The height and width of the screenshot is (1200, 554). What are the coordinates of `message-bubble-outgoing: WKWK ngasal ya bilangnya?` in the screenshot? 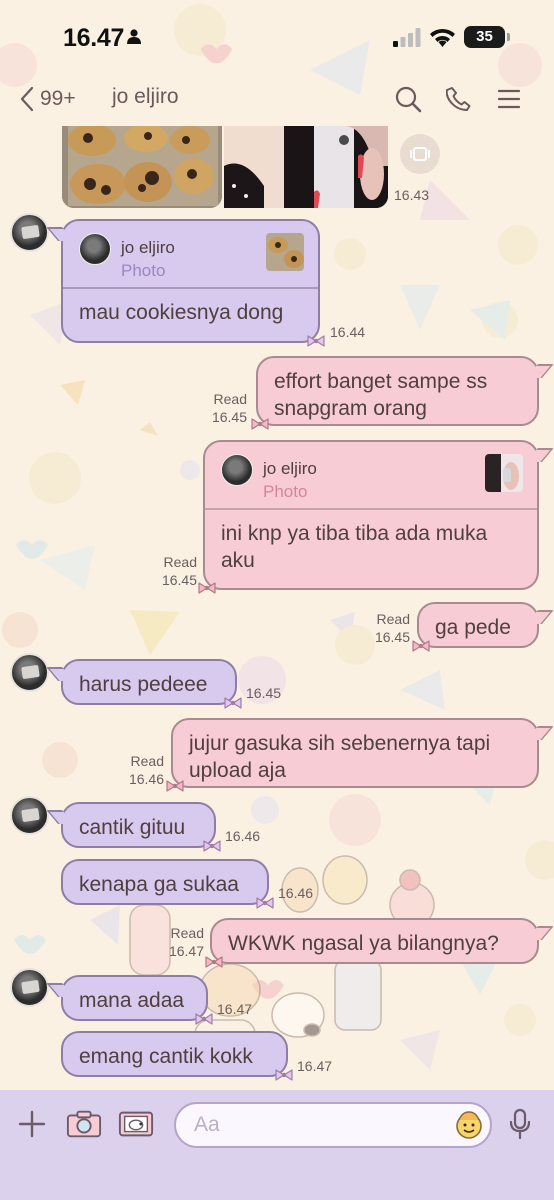 It's located at (372, 943).